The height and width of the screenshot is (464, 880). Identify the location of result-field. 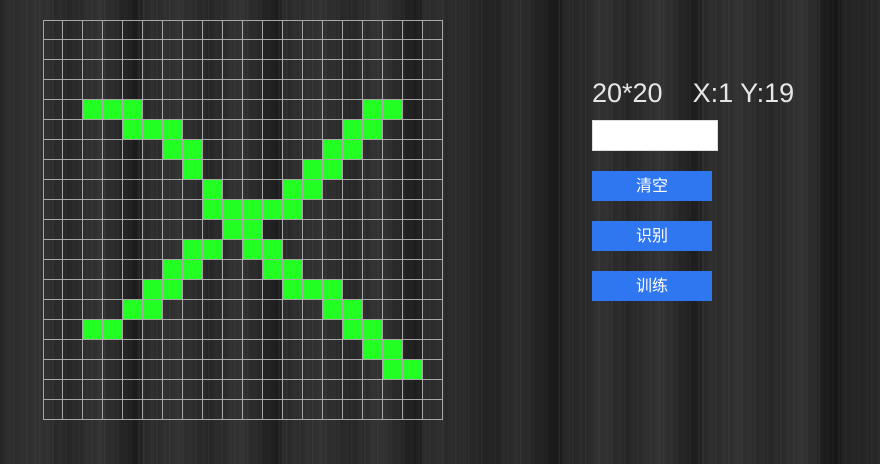
(655, 135).